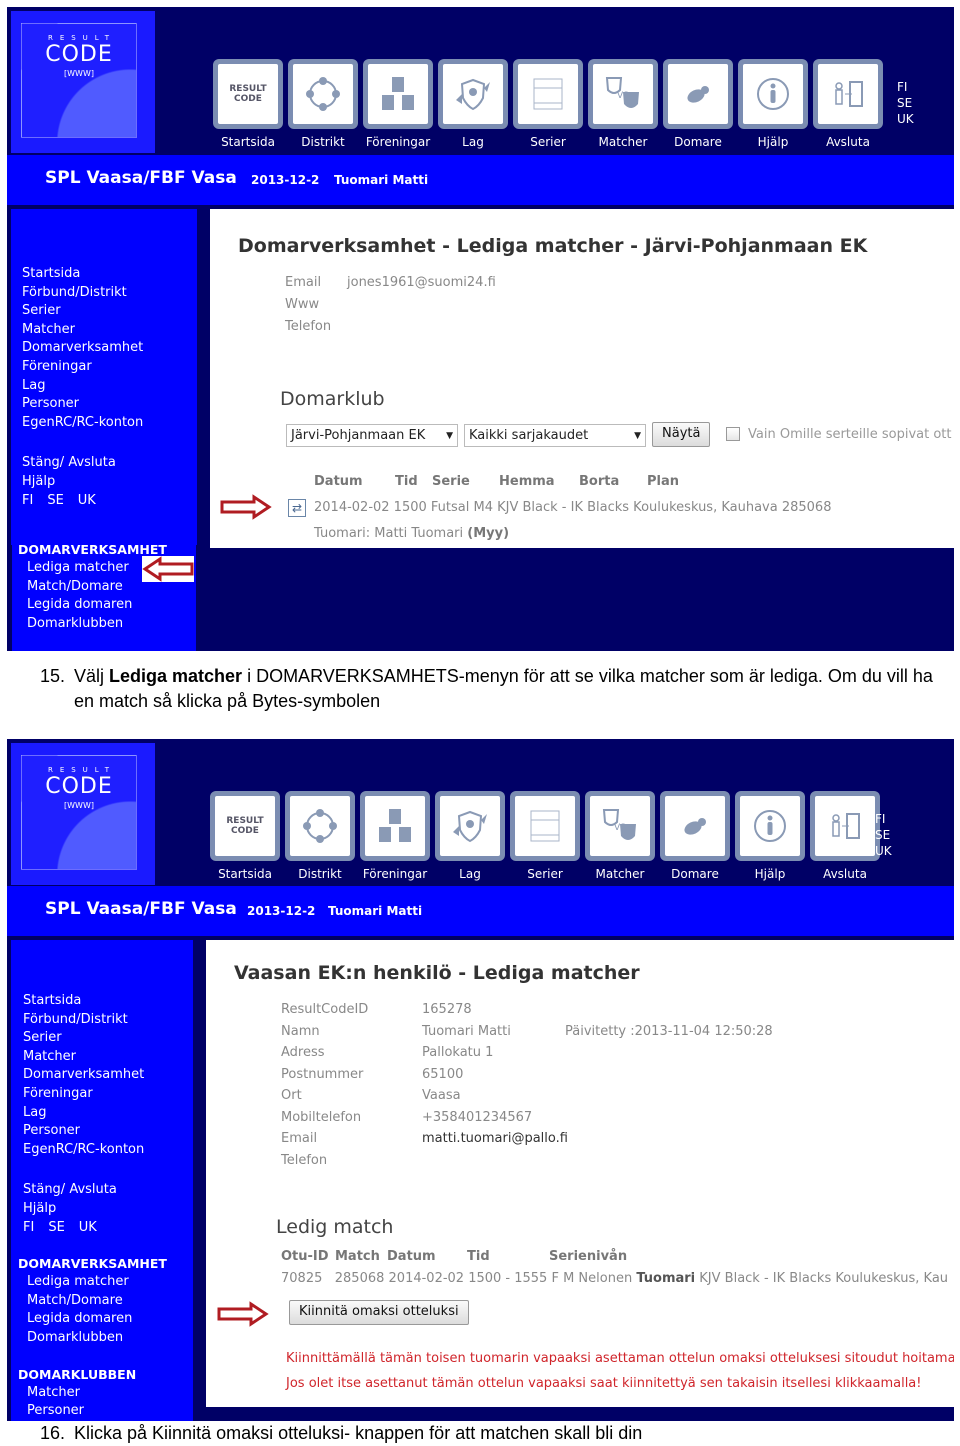 The width and height of the screenshot is (960, 1446). I want to click on swap-icon: ⇄, so click(297, 508).